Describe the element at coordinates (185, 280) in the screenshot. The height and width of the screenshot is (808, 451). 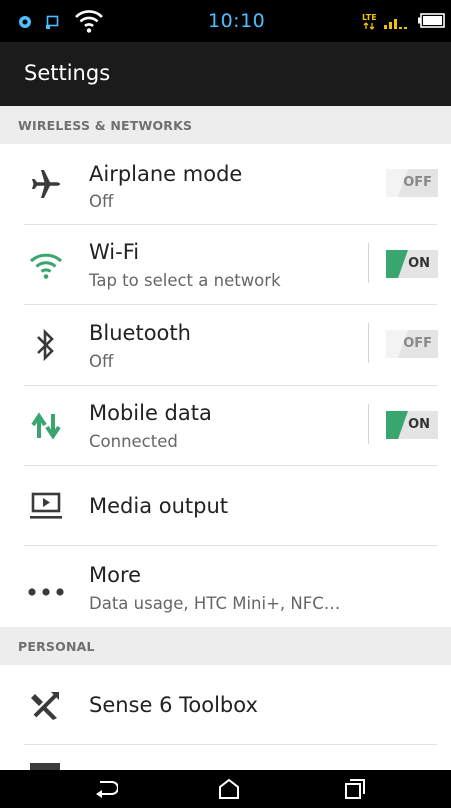
I see `wifi-subtitle: Tap to select a network` at that location.